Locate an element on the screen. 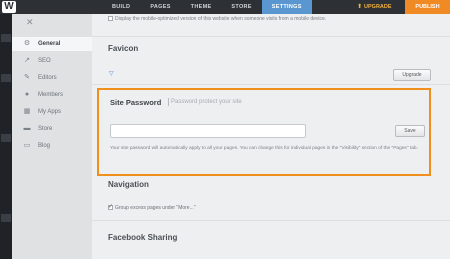  main-nav: BUILD PAGES THEME STORE SETTINGS is located at coordinates (207, 7).